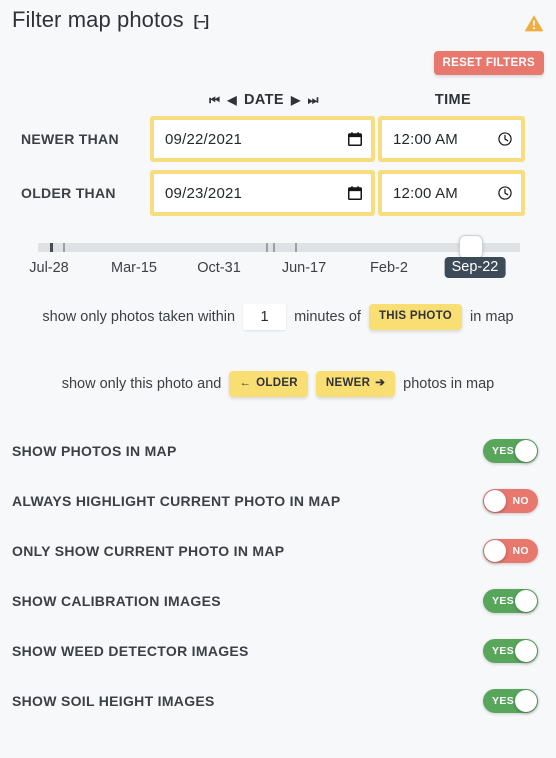  I want to click on slider-label-1: Mar-15, so click(134, 268).